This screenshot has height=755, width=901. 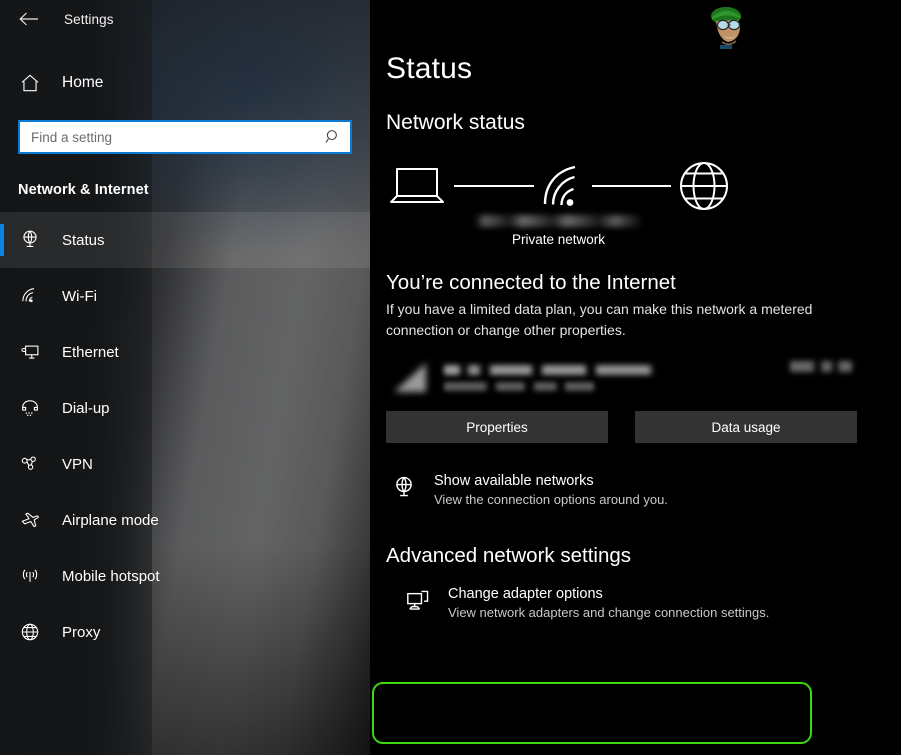 I want to click on advanced-network-settings-heading: Advanced network settings, so click(x=508, y=555).